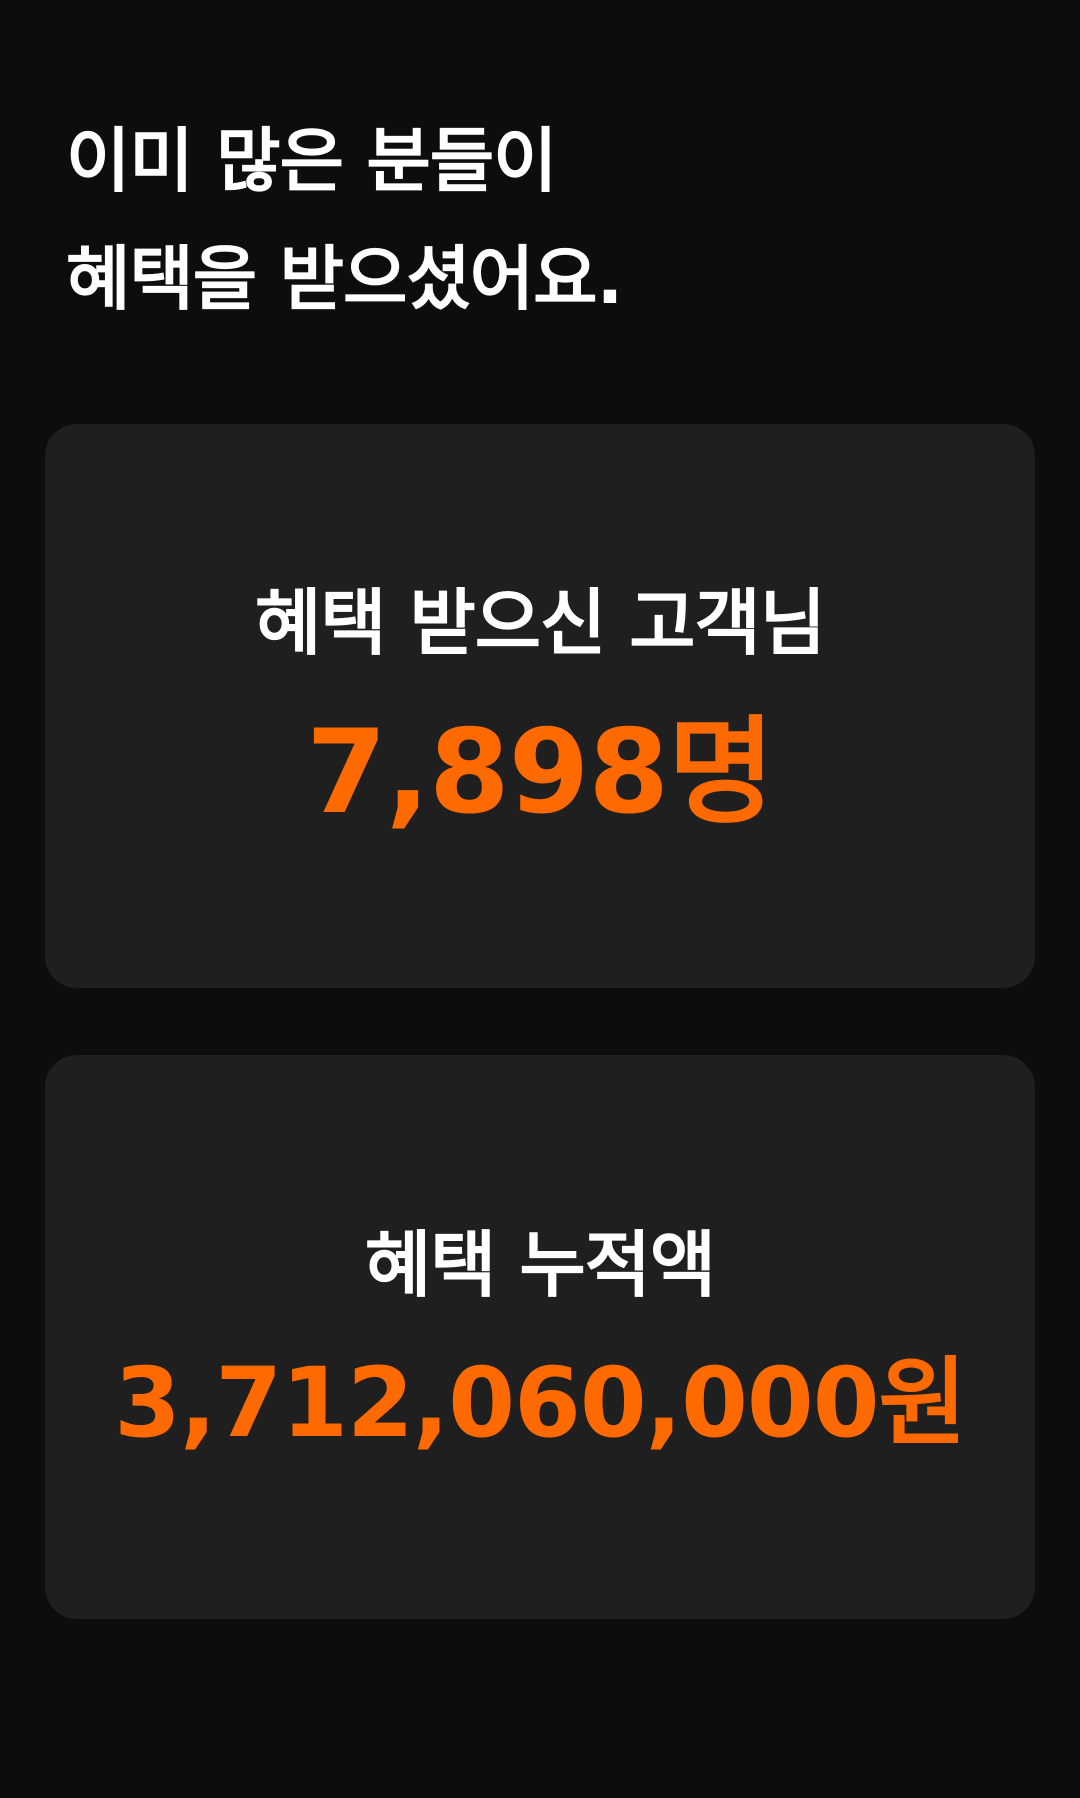 Image resolution: width=1080 pixels, height=1798 pixels. I want to click on customers-benefited-label: 혜택 받으신 고객님, so click(540, 623).